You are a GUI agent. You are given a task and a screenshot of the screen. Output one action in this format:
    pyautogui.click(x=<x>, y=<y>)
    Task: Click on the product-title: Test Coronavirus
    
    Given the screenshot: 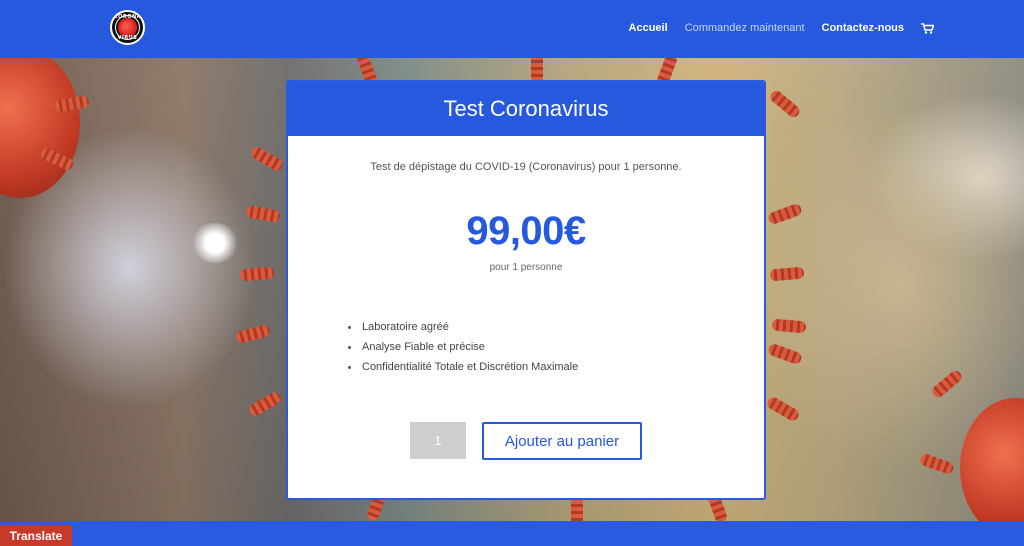 What is the action you would take?
    pyautogui.click(x=526, y=108)
    